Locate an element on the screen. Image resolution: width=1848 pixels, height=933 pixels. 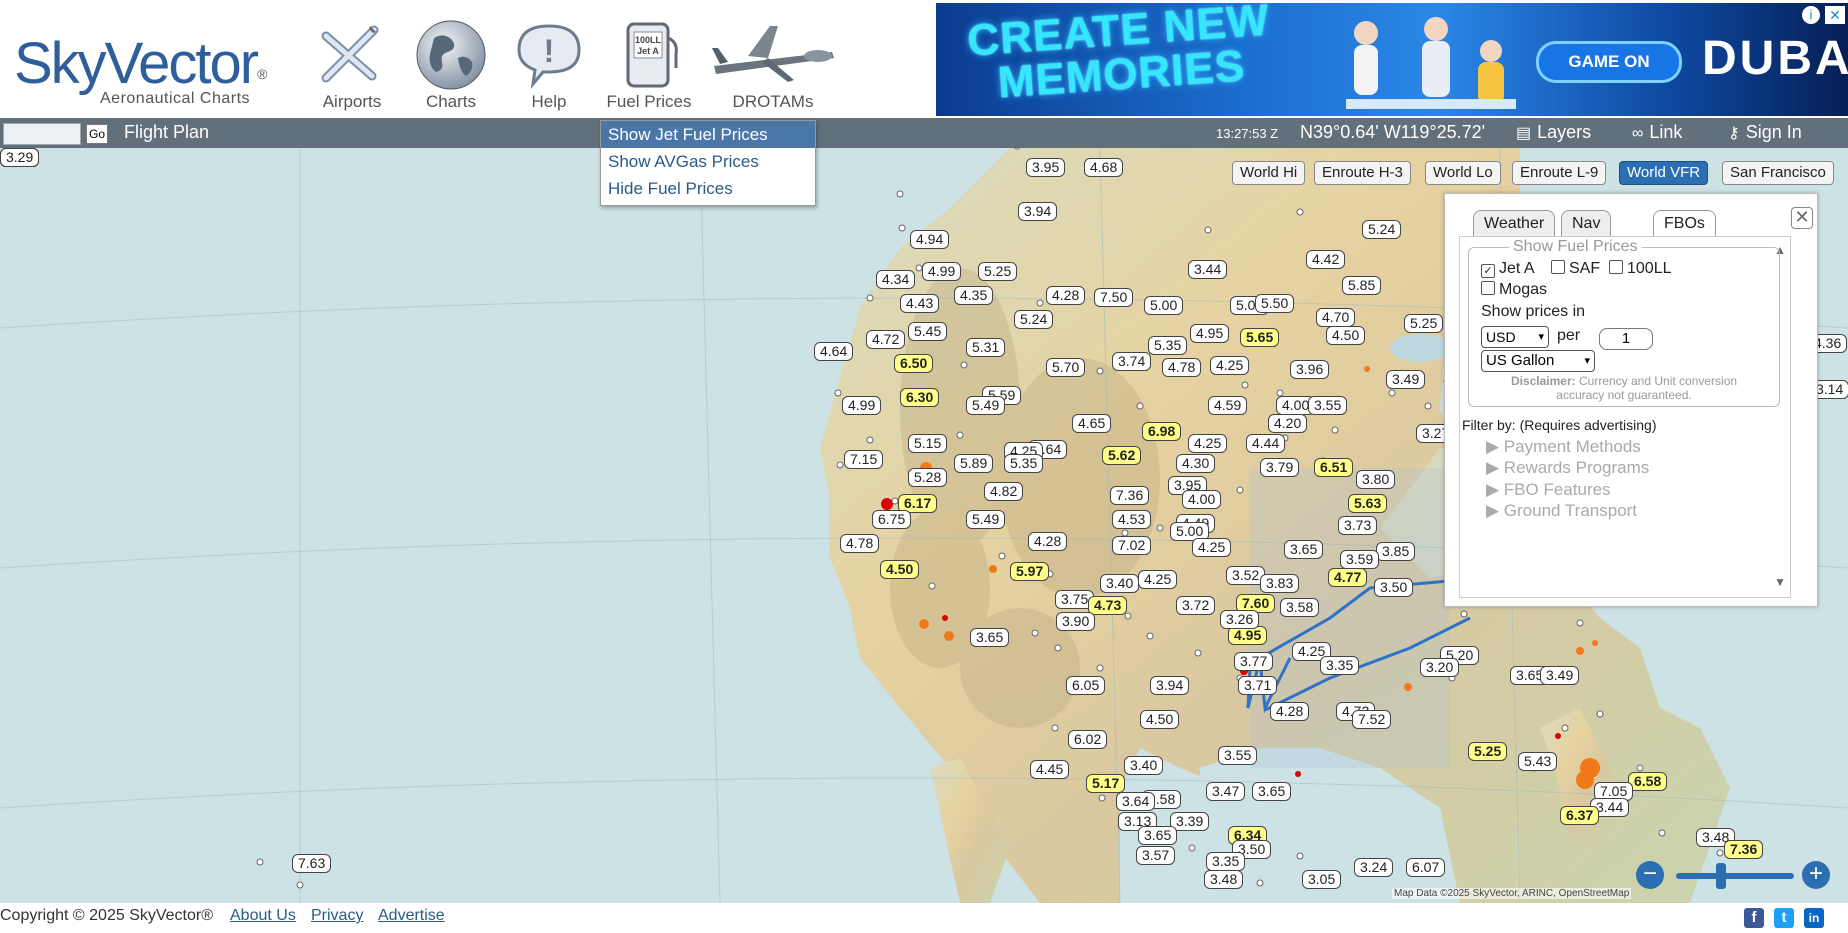
fuel-price-label: 6.02 is located at coordinates (1088, 739).